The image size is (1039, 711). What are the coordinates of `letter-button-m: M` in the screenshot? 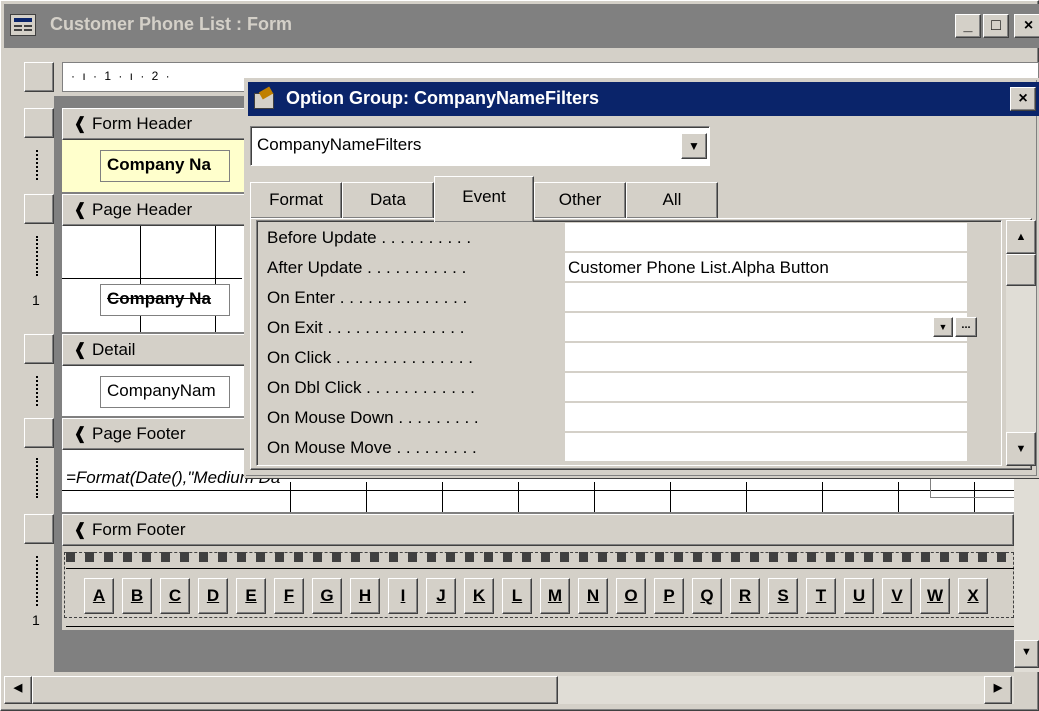 It's located at (555, 596).